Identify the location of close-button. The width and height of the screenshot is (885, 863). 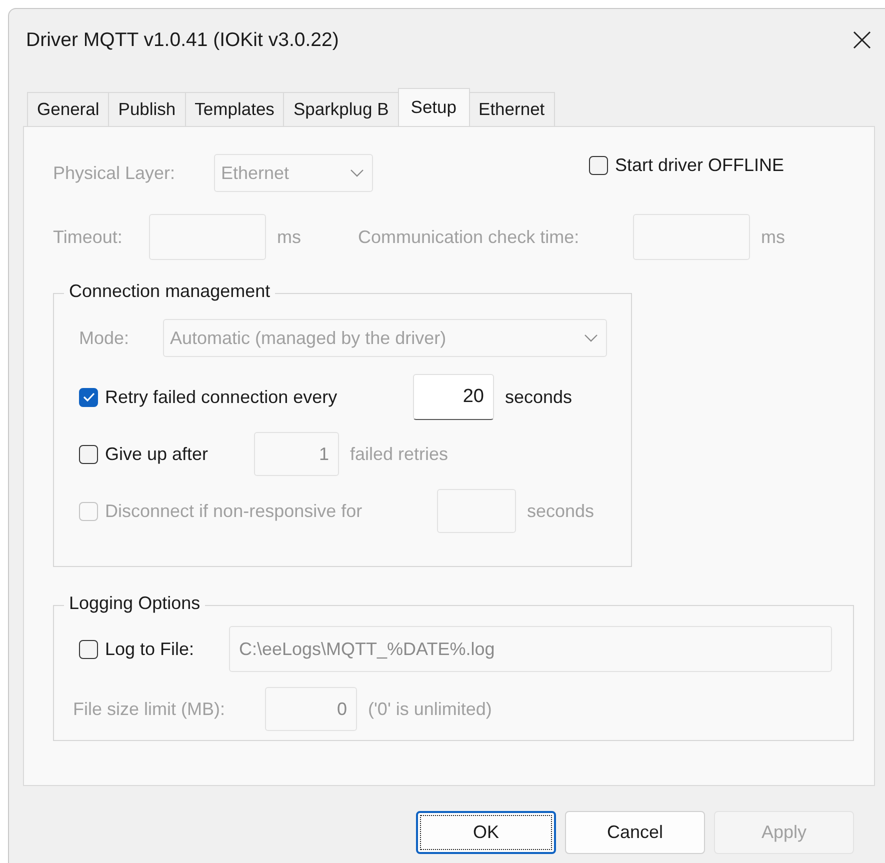
(862, 40).